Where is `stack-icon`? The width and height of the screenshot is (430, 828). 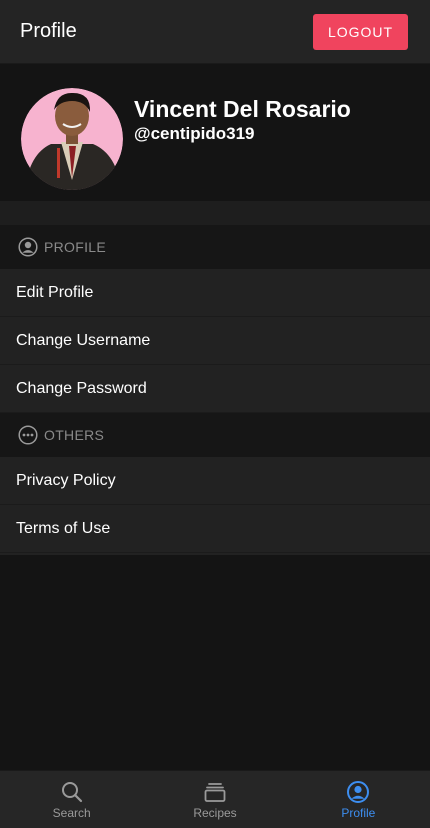
stack-icon is located at coordinates (215, 792).